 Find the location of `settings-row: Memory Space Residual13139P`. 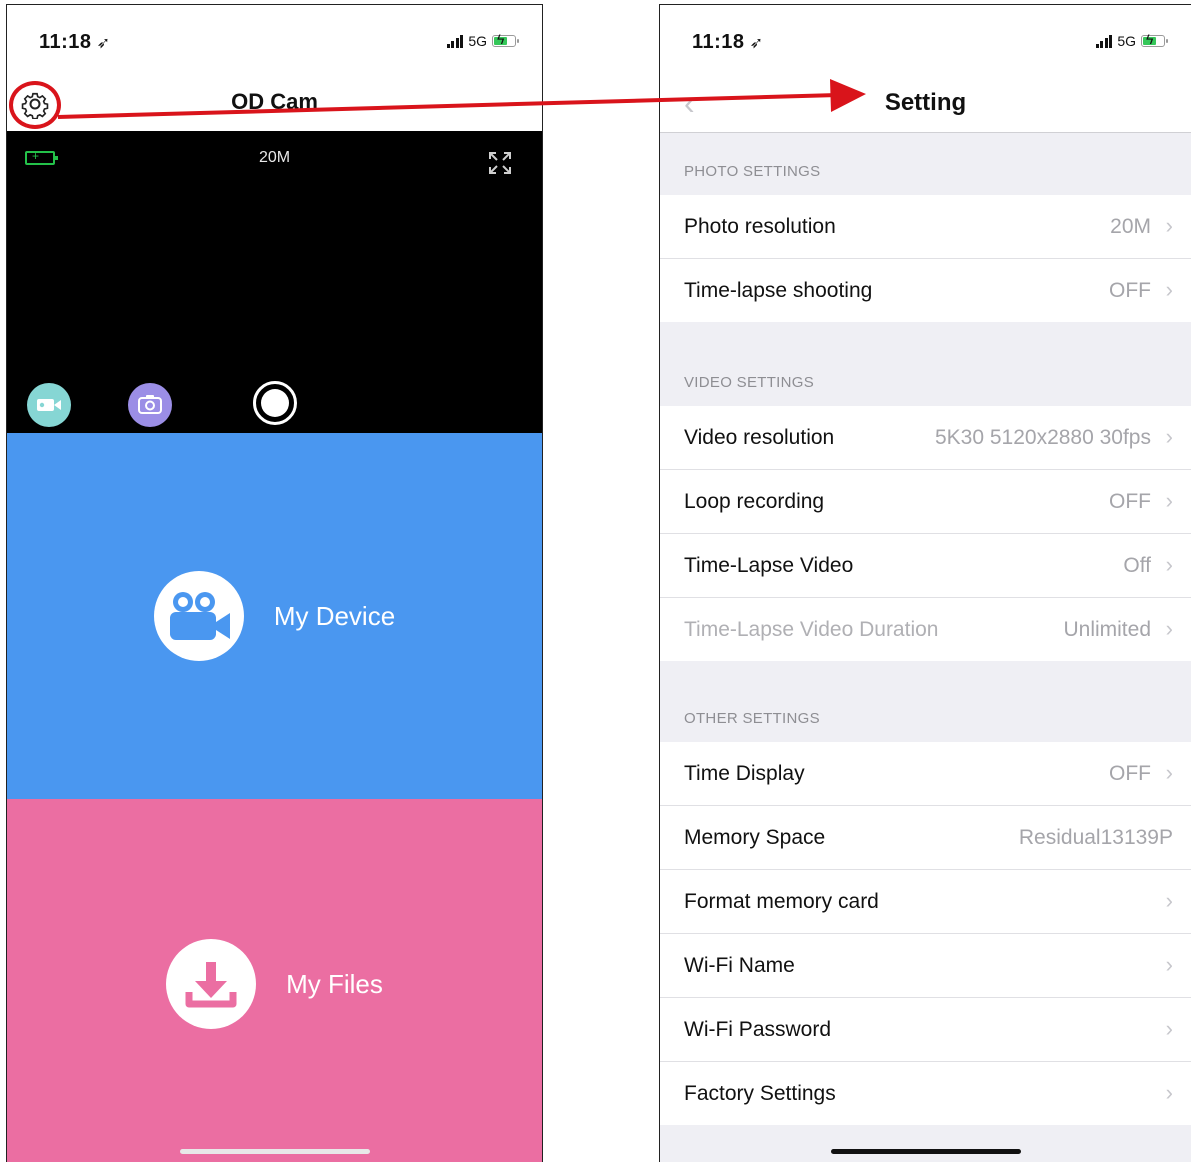

settings-row: Memory Space Residual13139P is located at coordinates (925, 838).